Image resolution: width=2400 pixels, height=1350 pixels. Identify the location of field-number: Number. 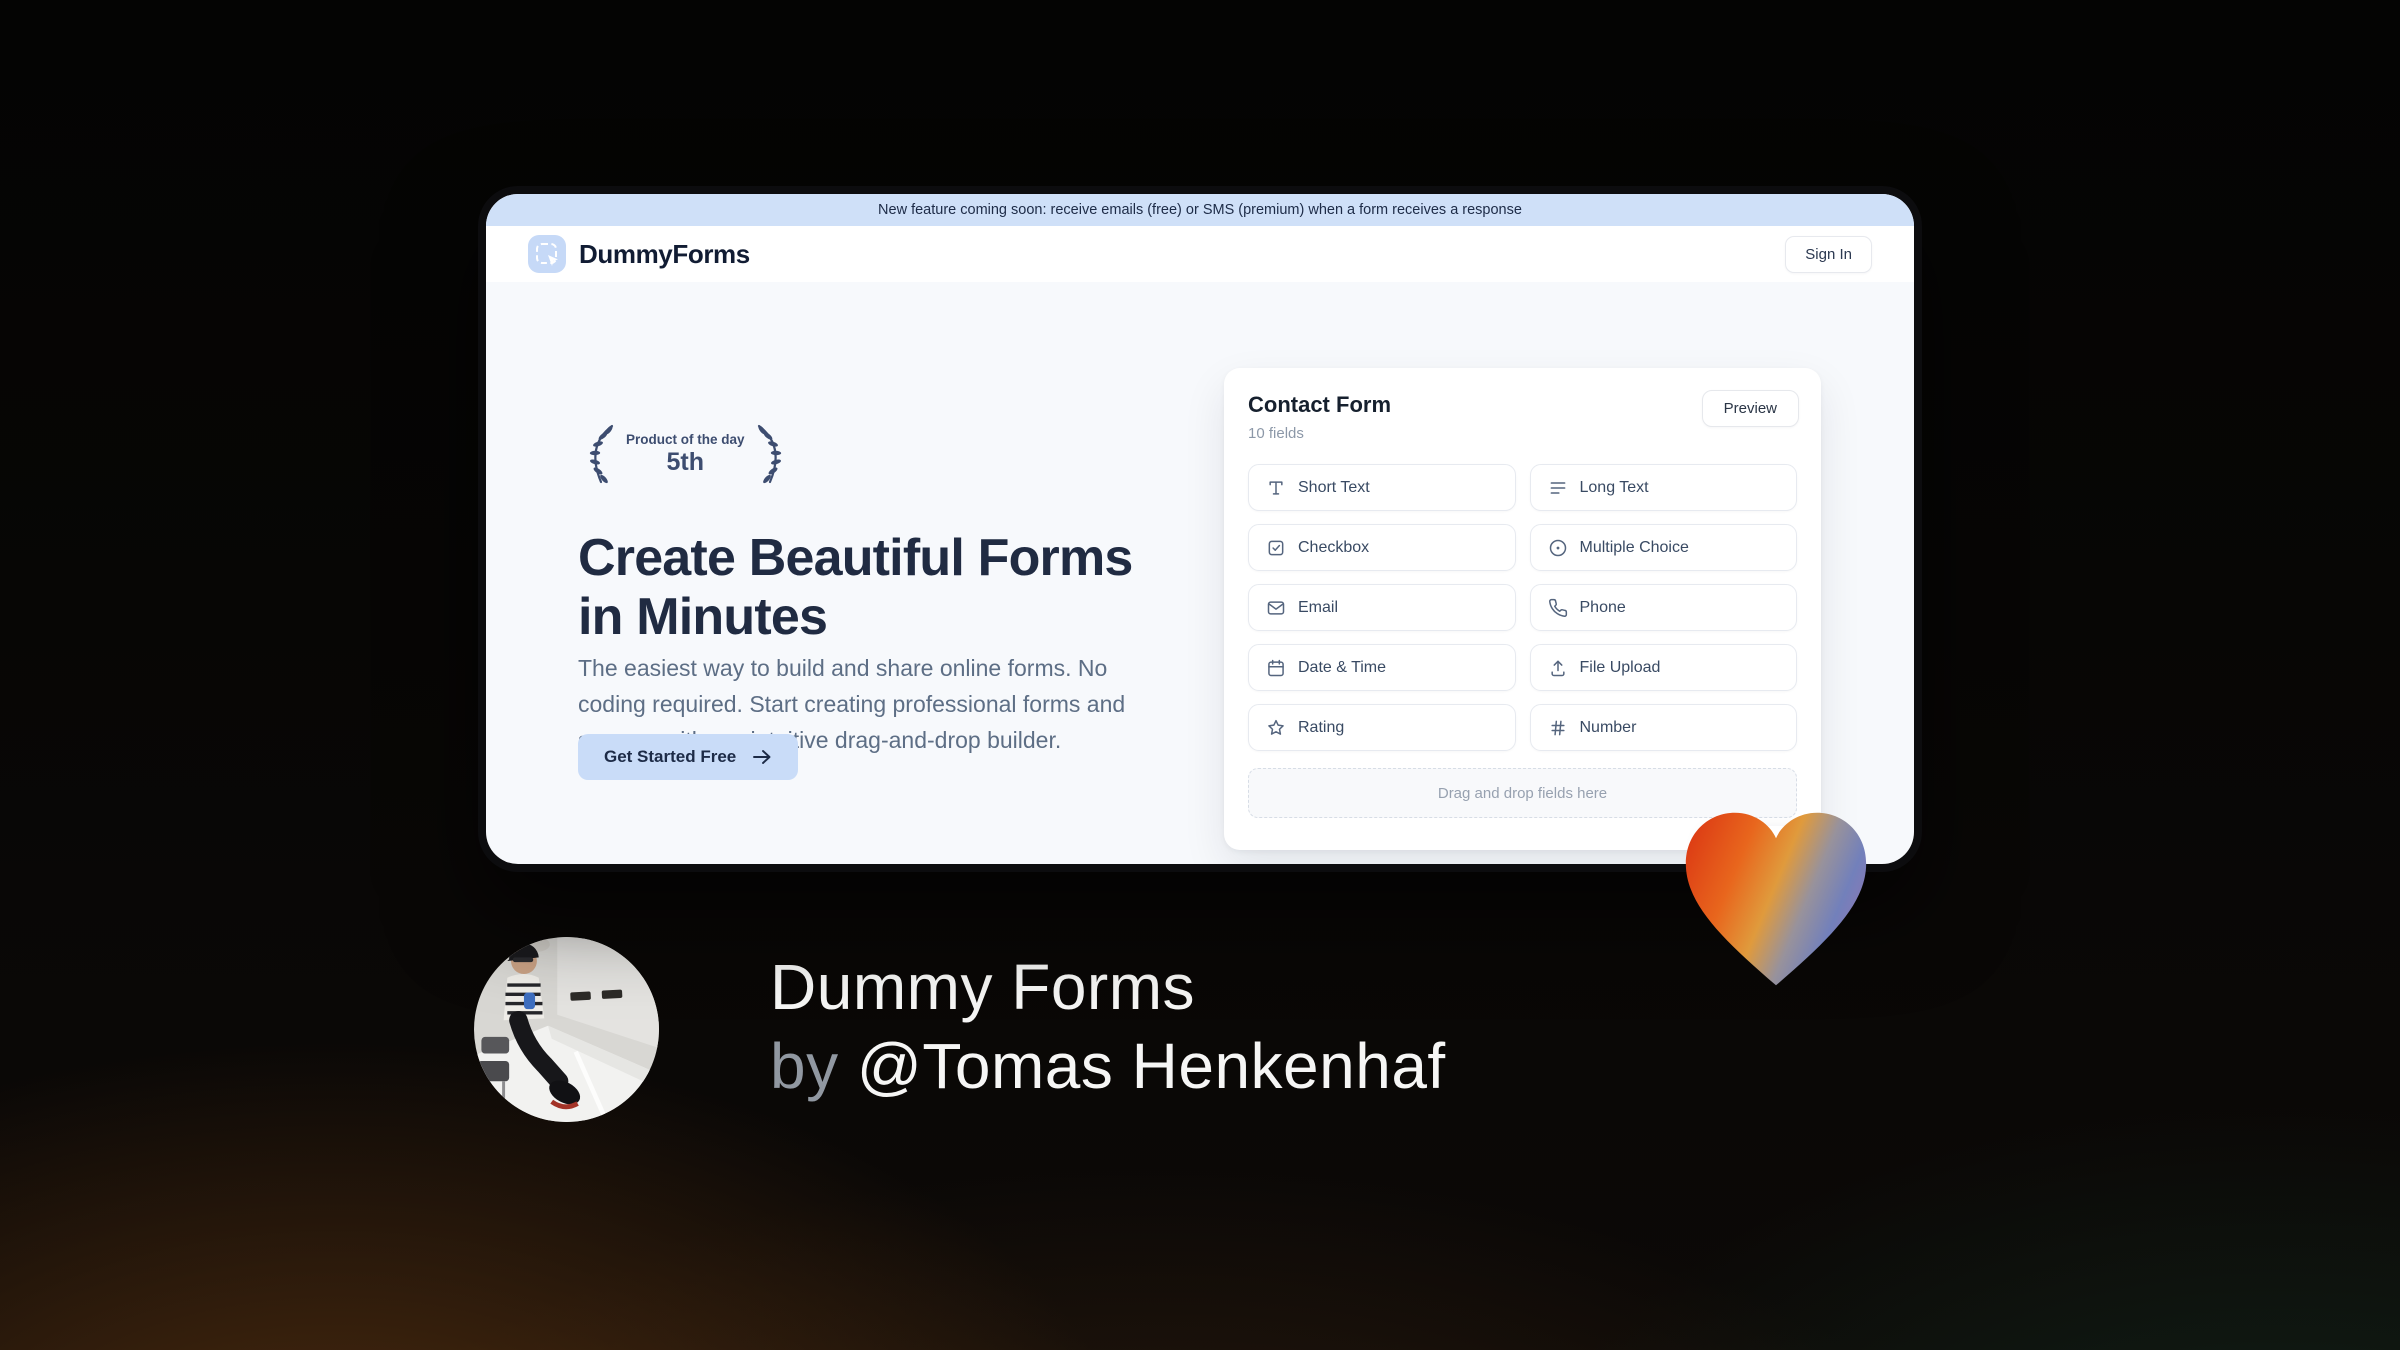
(1663, 727).